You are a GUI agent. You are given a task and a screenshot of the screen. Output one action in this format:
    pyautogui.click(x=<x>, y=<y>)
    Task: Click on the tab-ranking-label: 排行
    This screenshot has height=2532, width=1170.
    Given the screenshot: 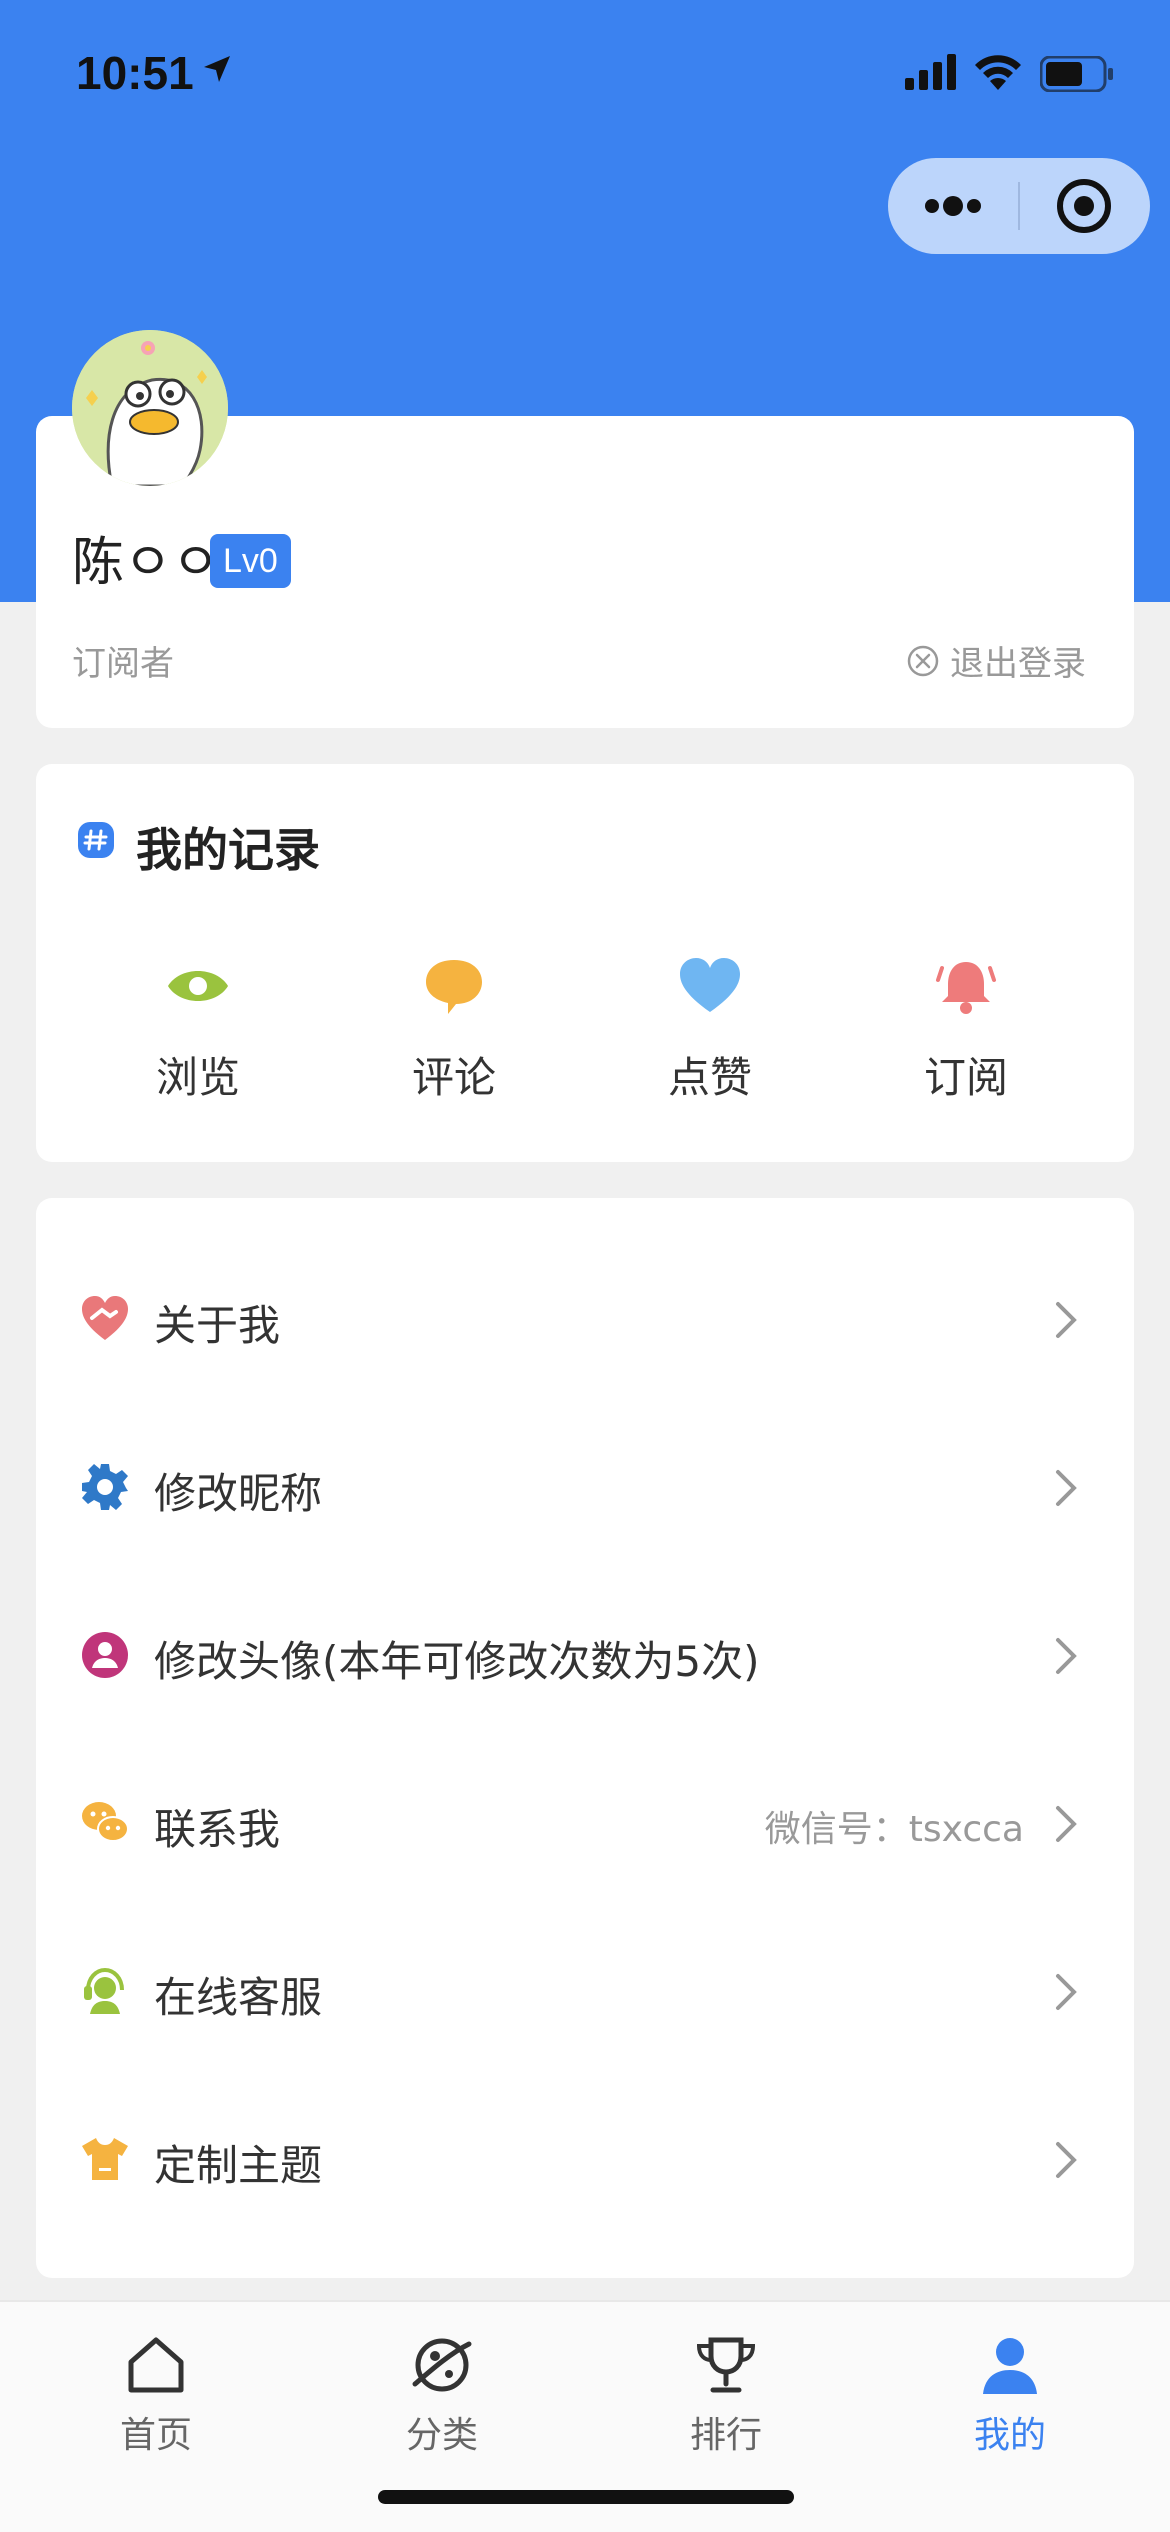 What is the action you would take?
    pyautogui.click(x=725, y=2435)
    